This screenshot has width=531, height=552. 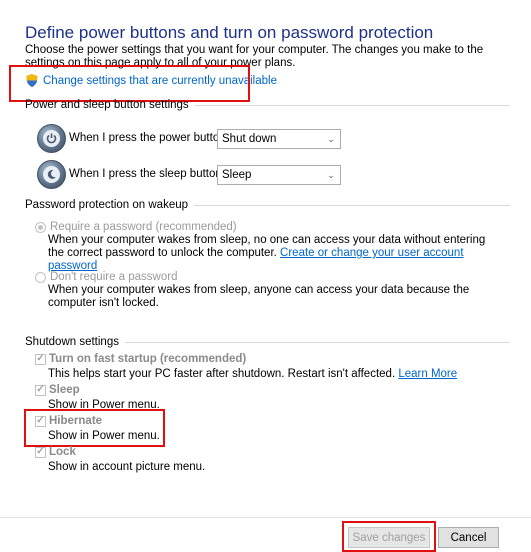 What do you see at coordinates (107, 105) in the screenshot?
I see `section-power-sleep-title: Power and sleep button settings` at bounding box center [107, 105].